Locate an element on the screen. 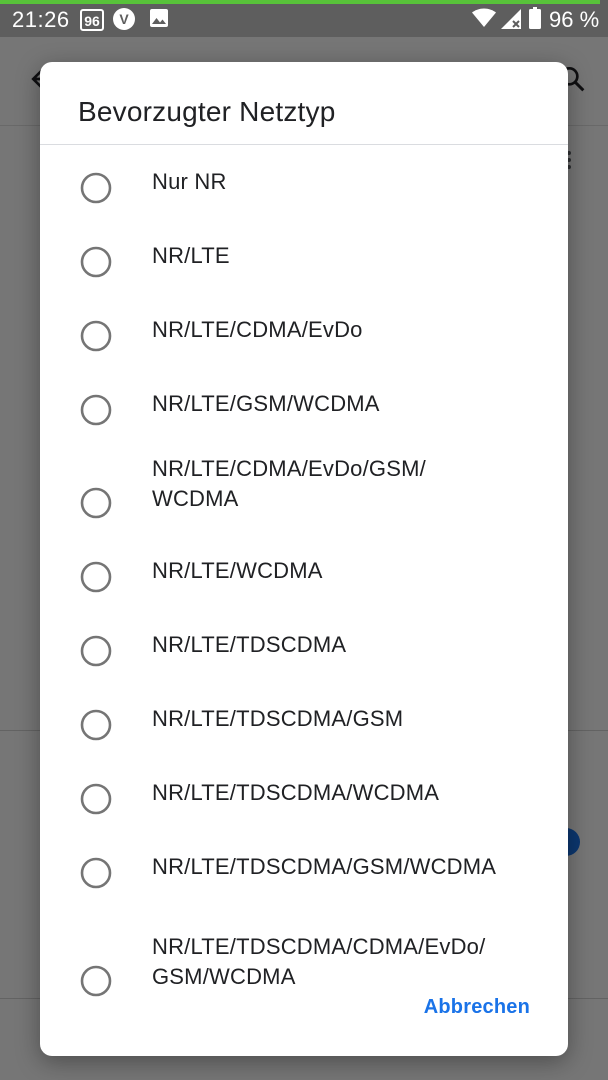  option-label: NR/LTE/TDSCDMA/CDMA/EvDo/ GSM/WCDMA is located at coordinates (319, 961).